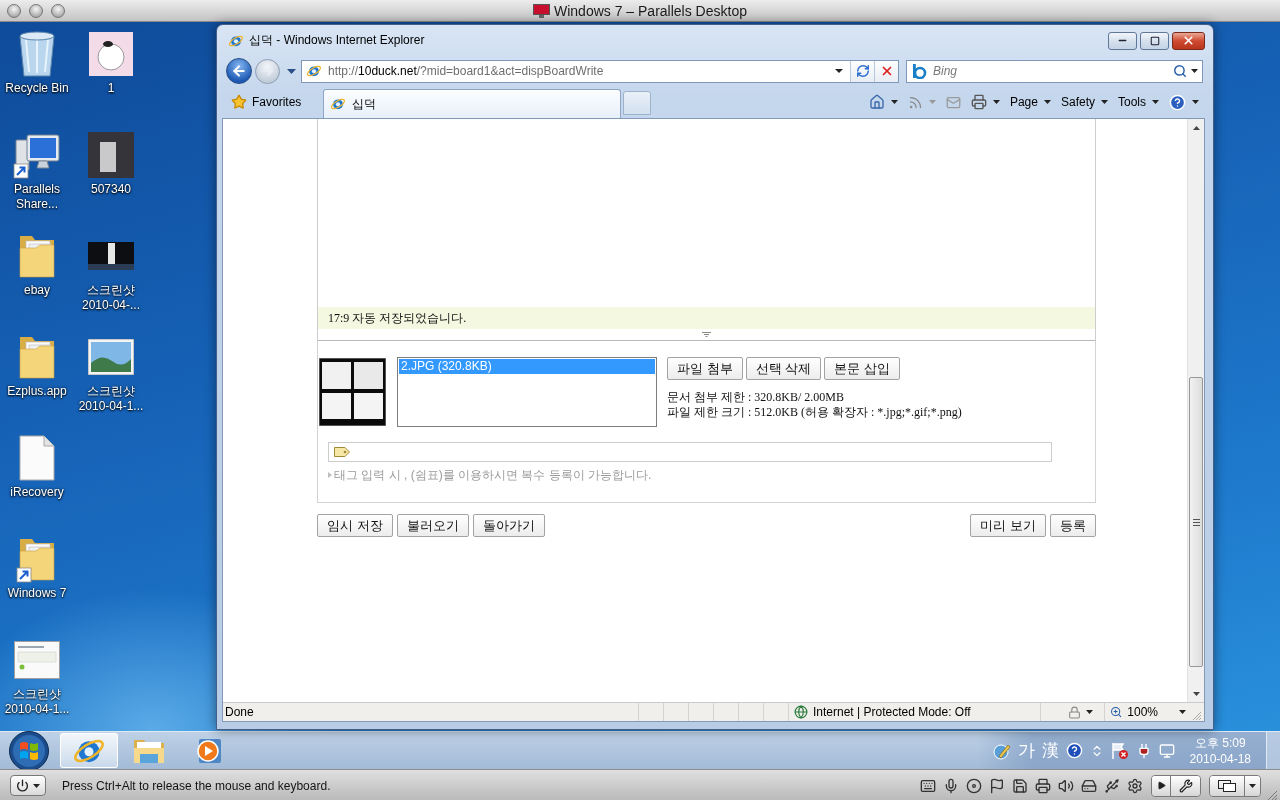  What do you see at coordinates (1119, 750) in the screenshot?
I see `action-center-button` at bounding box center [1119, 750].